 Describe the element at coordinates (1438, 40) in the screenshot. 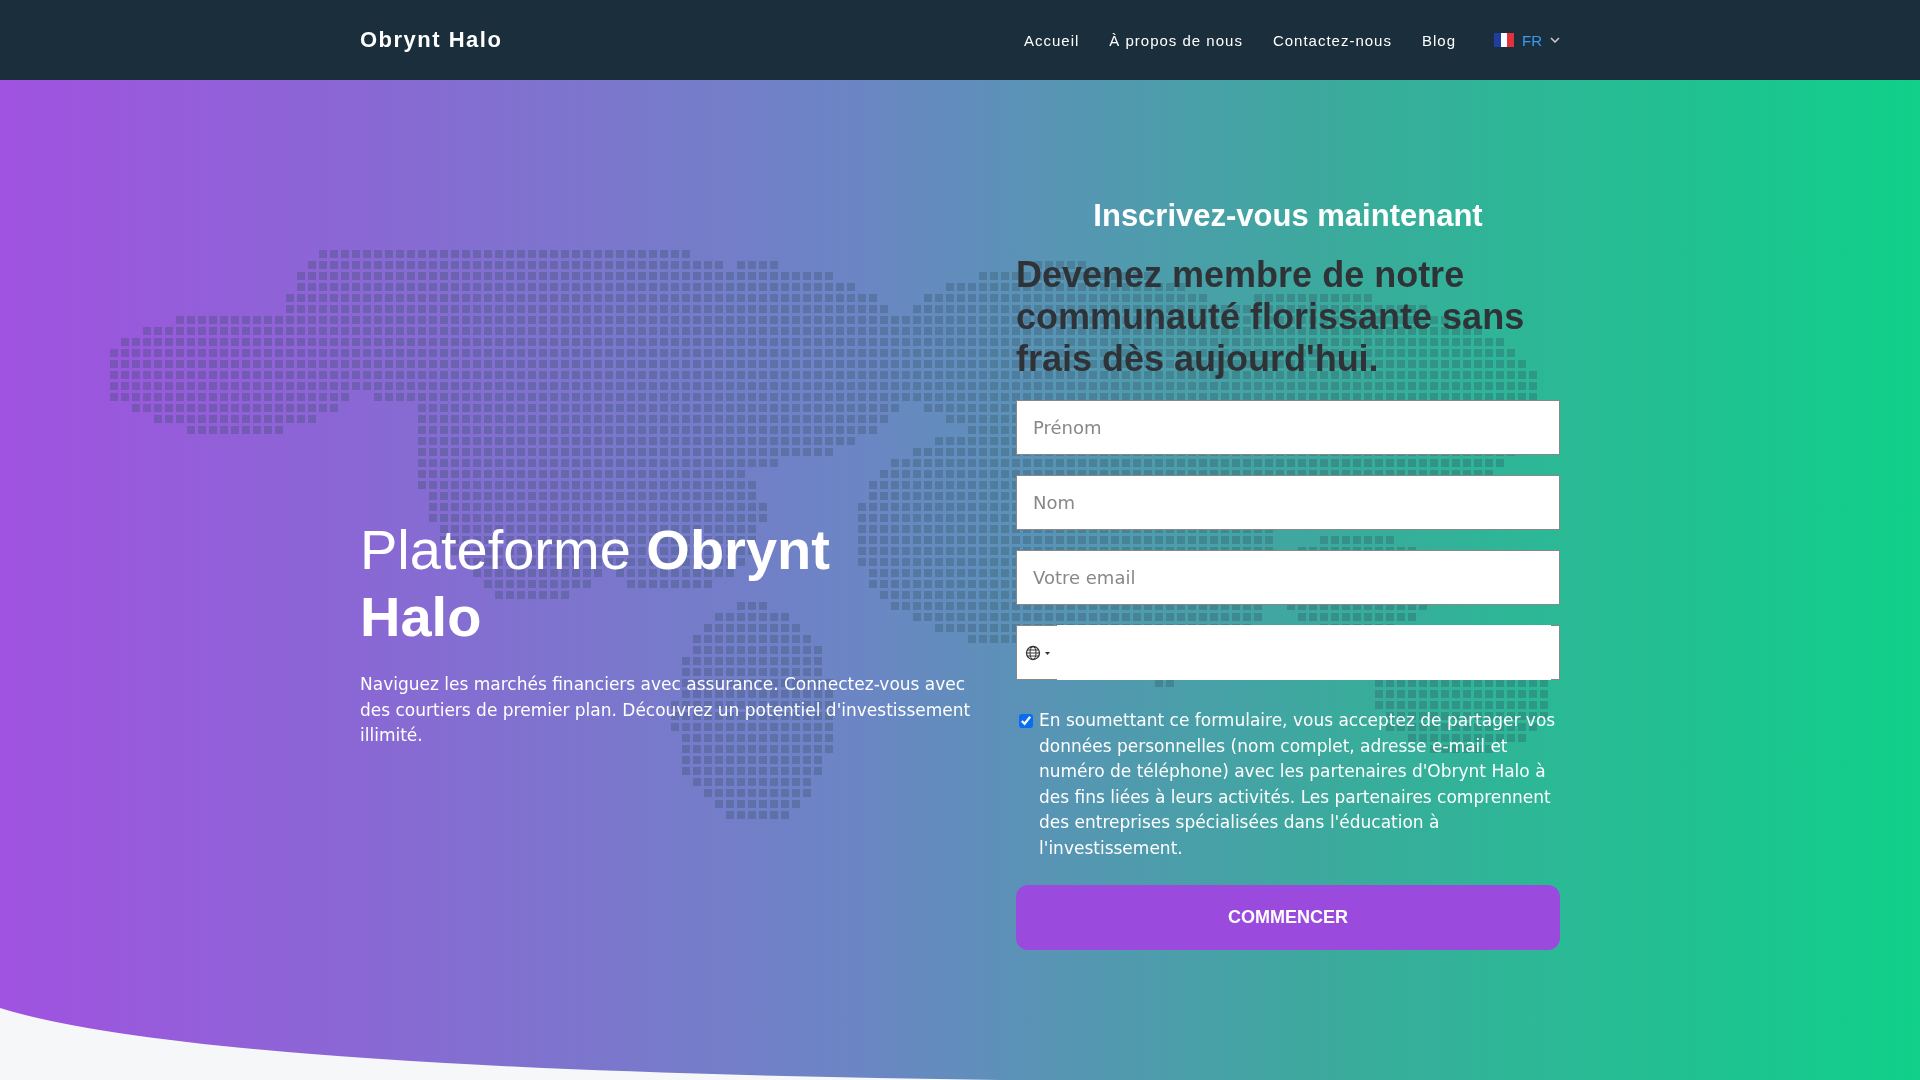

I see `nav-link: Blog` at that location.